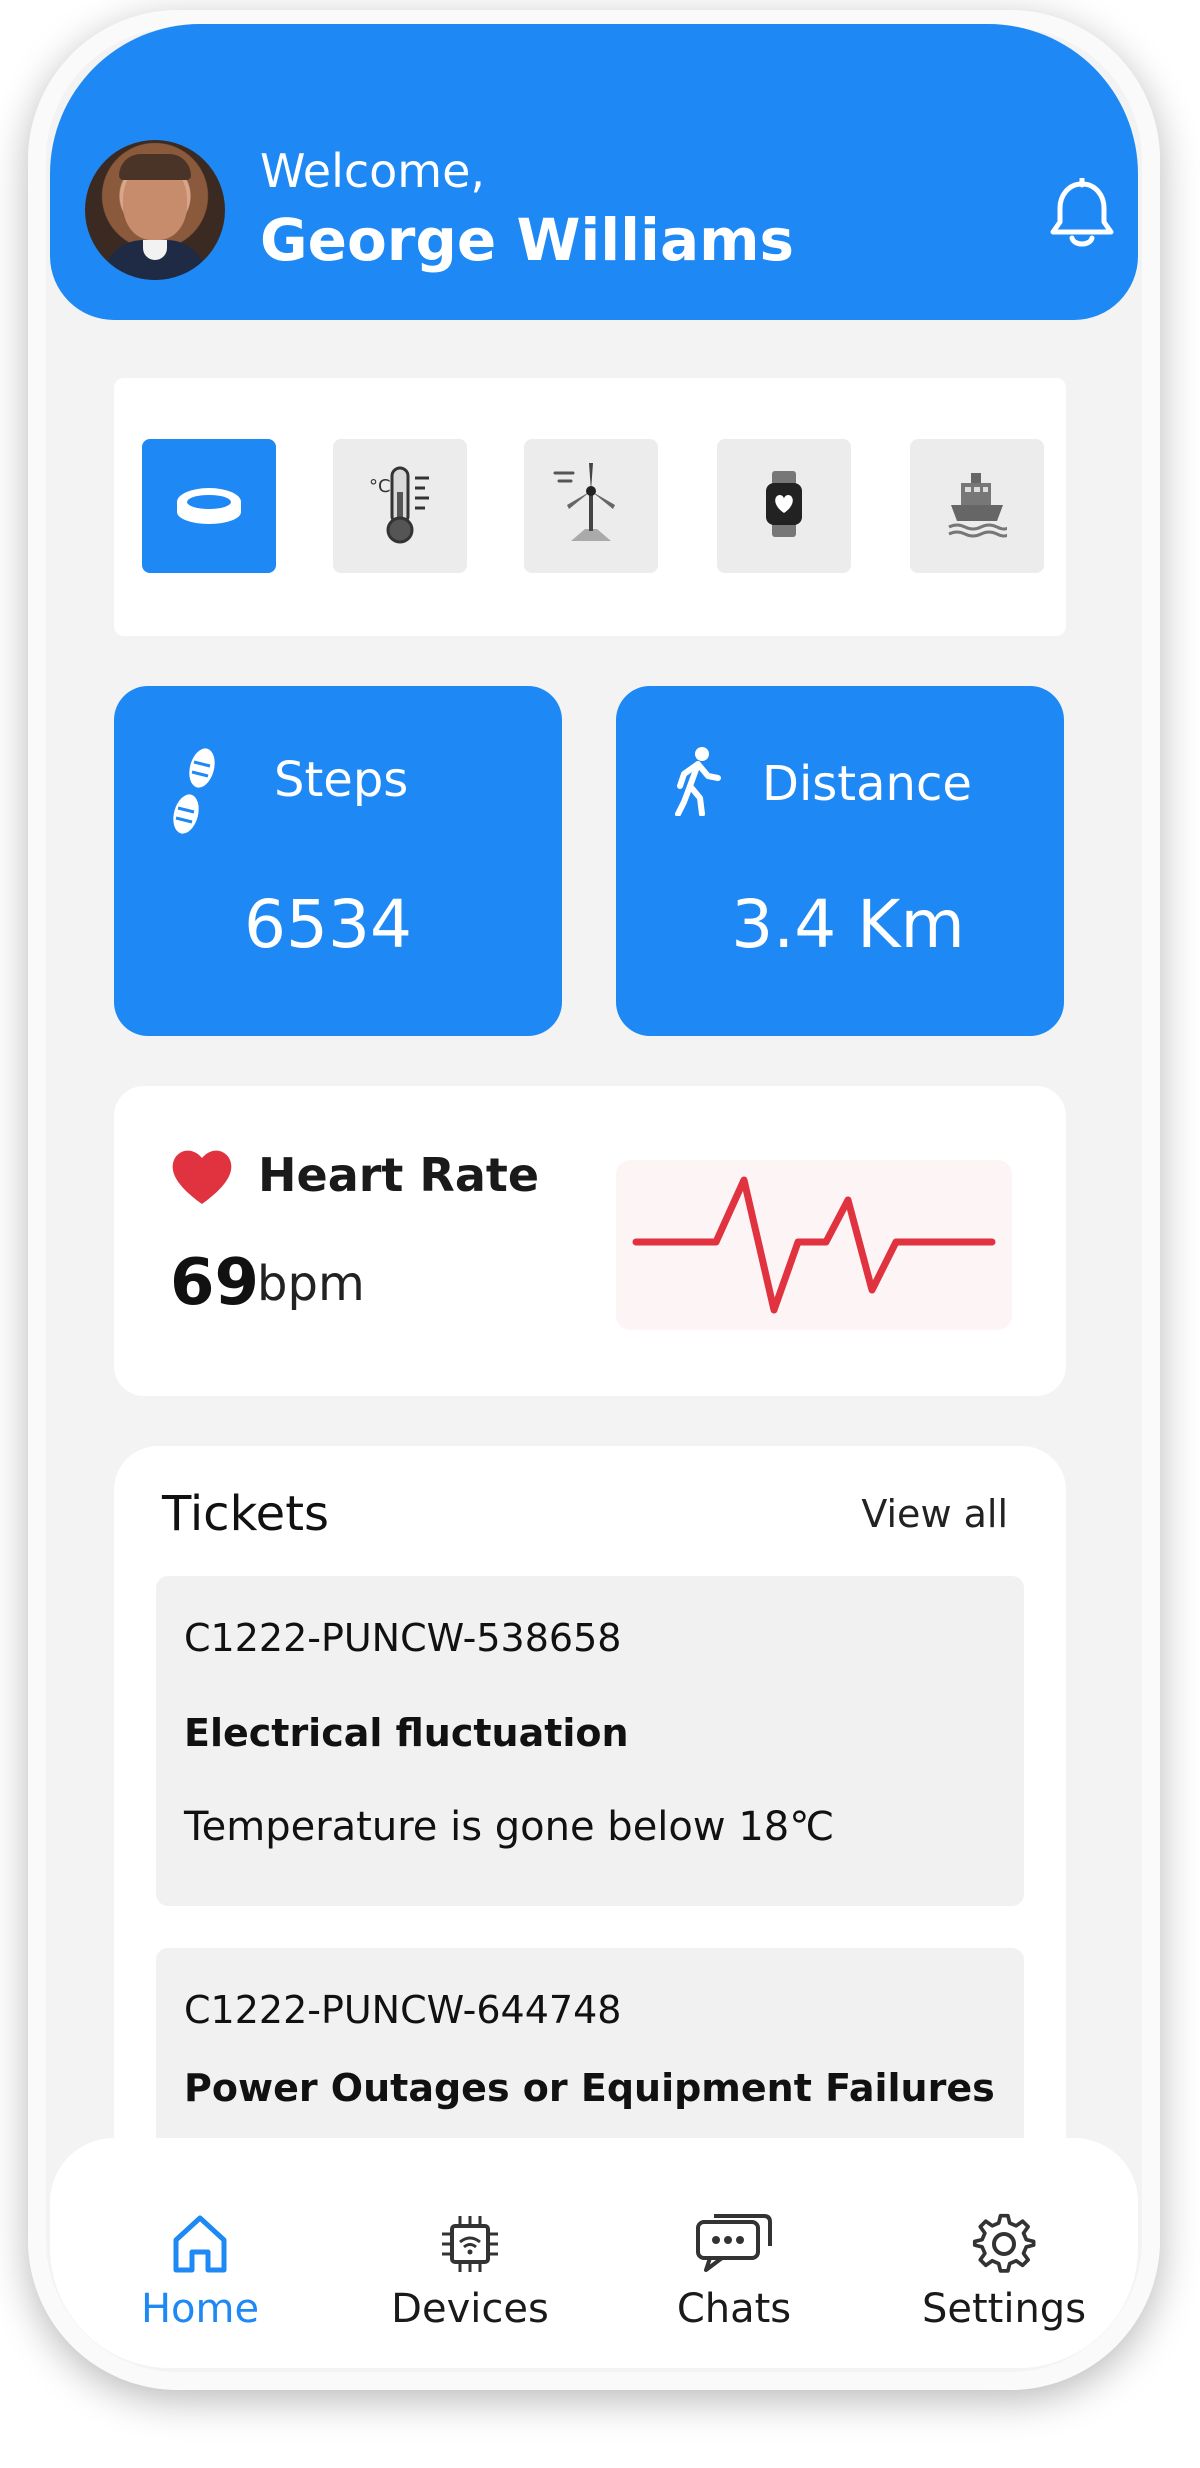 The image size is (1200, 2468). Describe the element at coordinates (470, 2244) in the screenshot. I see `chip-icon` at that location.